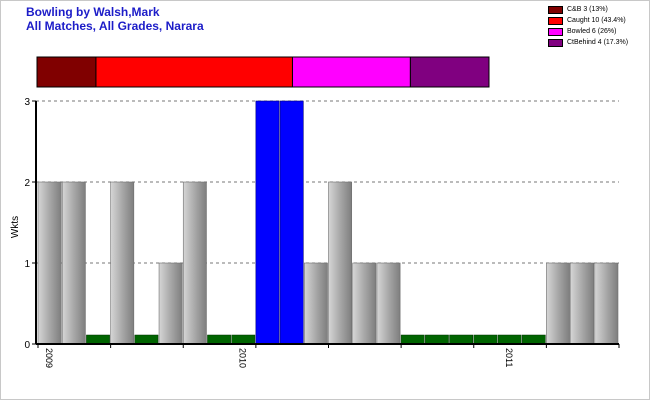  Describe the element at coordinates (49, 358) in the screenshot. I see `x-tick-label: 2009` at that location.